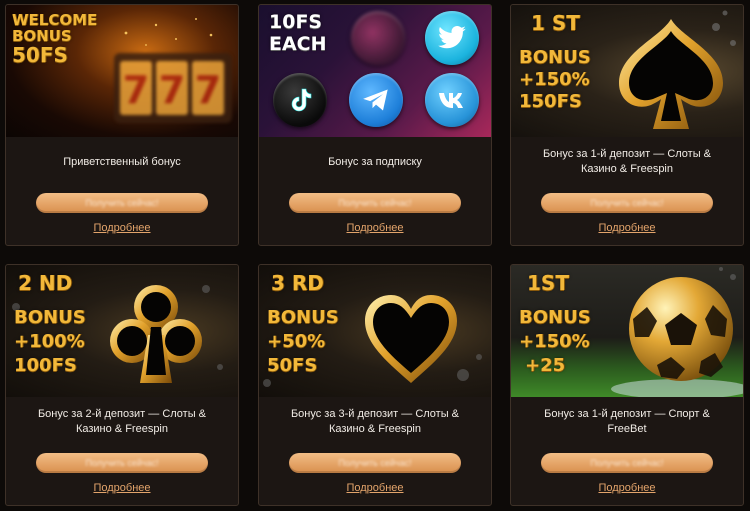 Image resolution: width=750 pixels, height=511 pixels. I want to click on card-title: Приветственный бонус, so click(122, 161).